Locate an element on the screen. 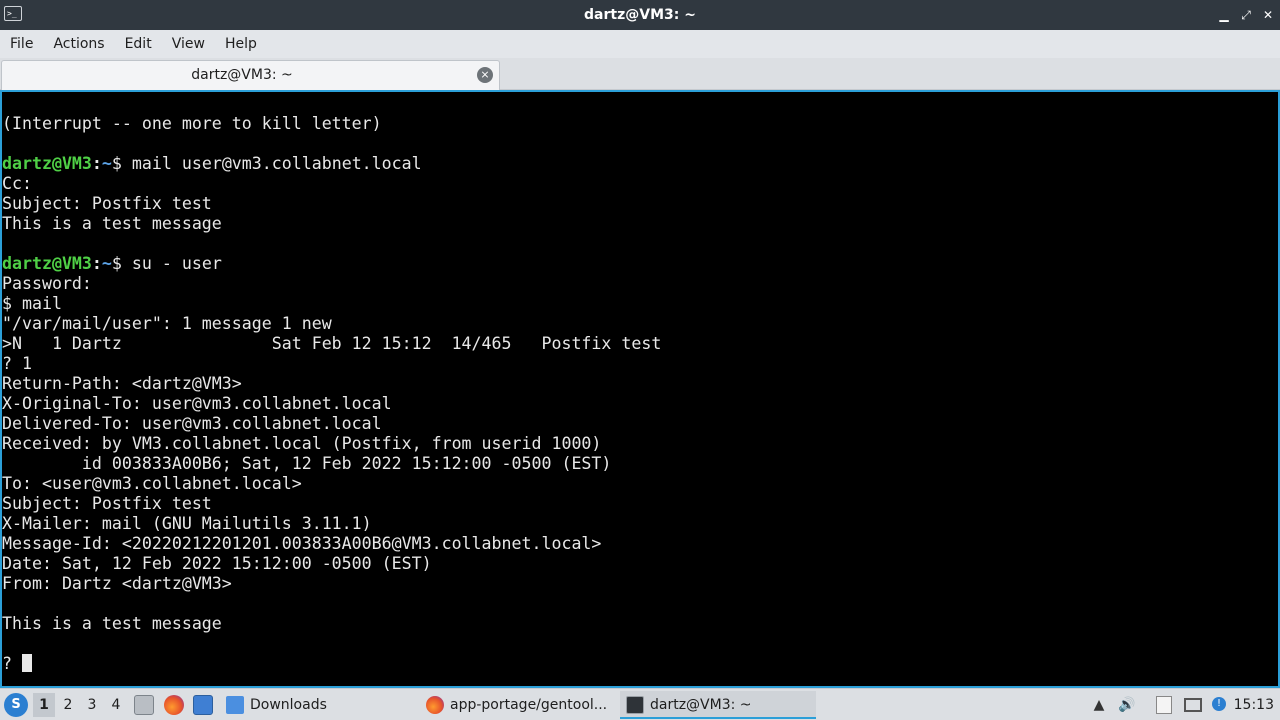 The width and height of the screenshot is (1280, 720). workspace-4: 4 is located at coordinates (116, 705).